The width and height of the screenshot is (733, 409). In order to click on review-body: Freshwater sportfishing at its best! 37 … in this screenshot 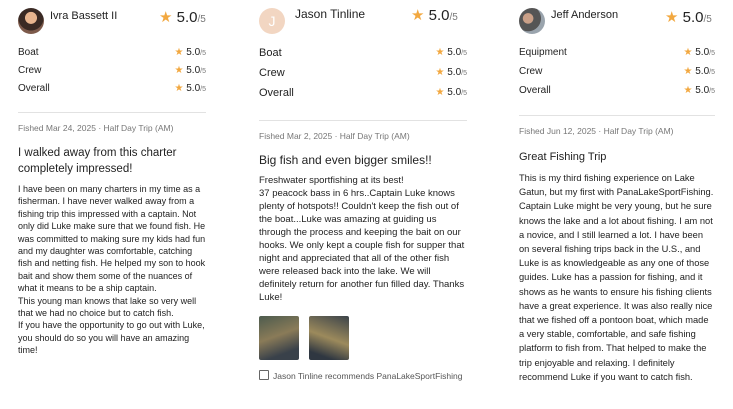, I will do `click(362, 239)`.